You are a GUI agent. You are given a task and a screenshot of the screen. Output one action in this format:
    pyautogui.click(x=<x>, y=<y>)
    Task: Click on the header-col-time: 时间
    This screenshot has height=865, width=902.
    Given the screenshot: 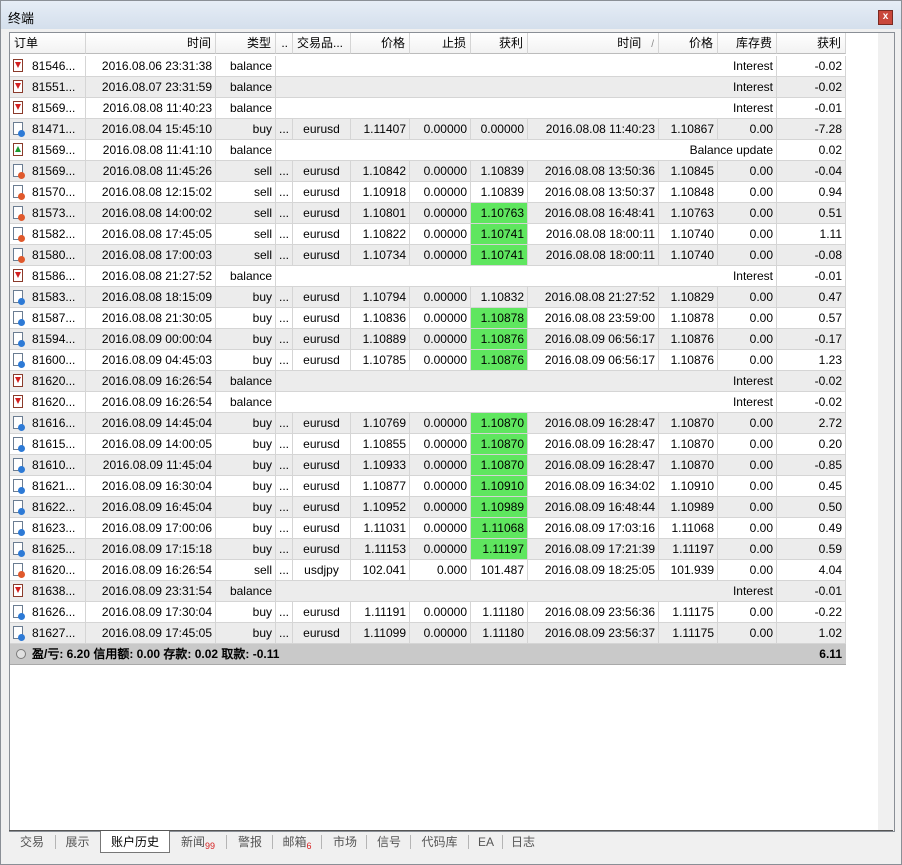 What is the action you would take?
    pyautogui.click(x=151, y=43)
    